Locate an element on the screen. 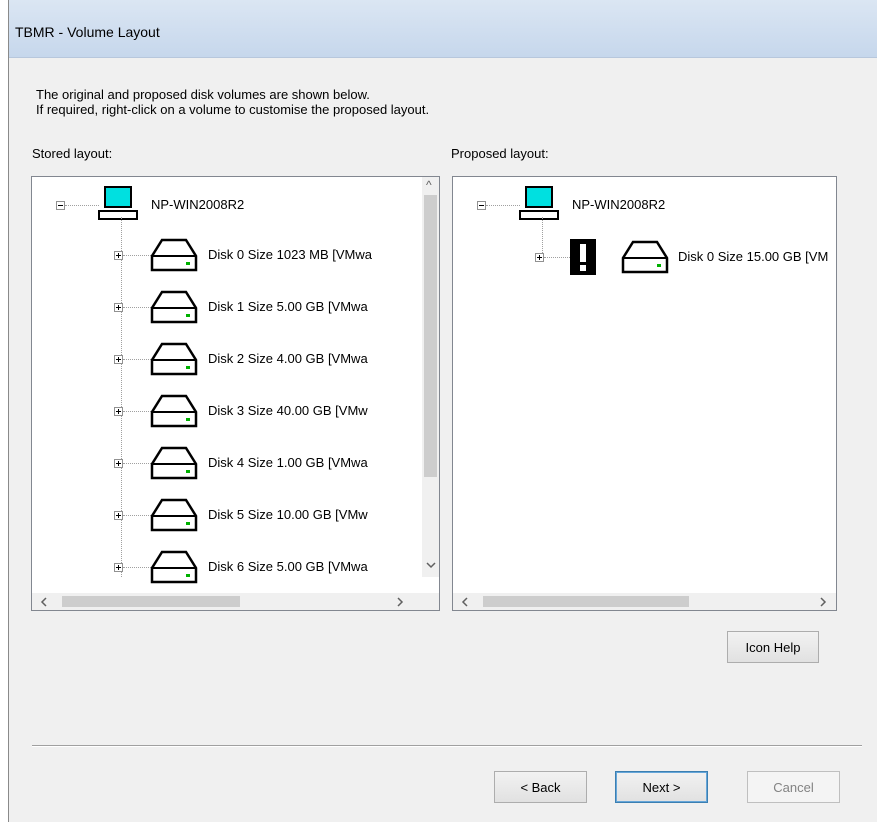 The height and width of the screenshot is (822, 877). next-button: Next > is located at coordinates (661, 787).